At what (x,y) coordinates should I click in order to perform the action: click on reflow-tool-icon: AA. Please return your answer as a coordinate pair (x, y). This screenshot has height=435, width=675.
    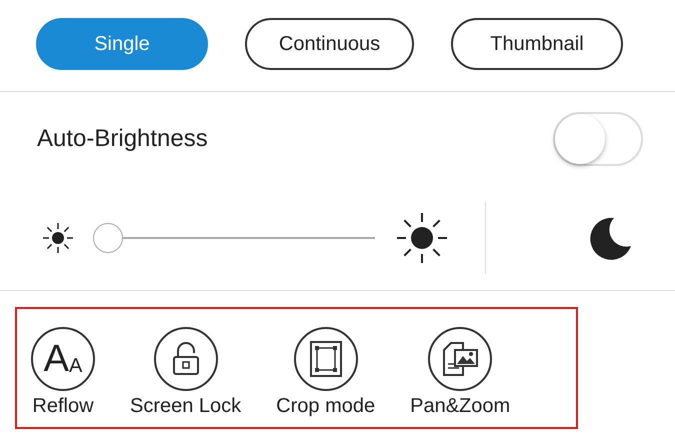
    Looking at the image, I should click on (63, 359).